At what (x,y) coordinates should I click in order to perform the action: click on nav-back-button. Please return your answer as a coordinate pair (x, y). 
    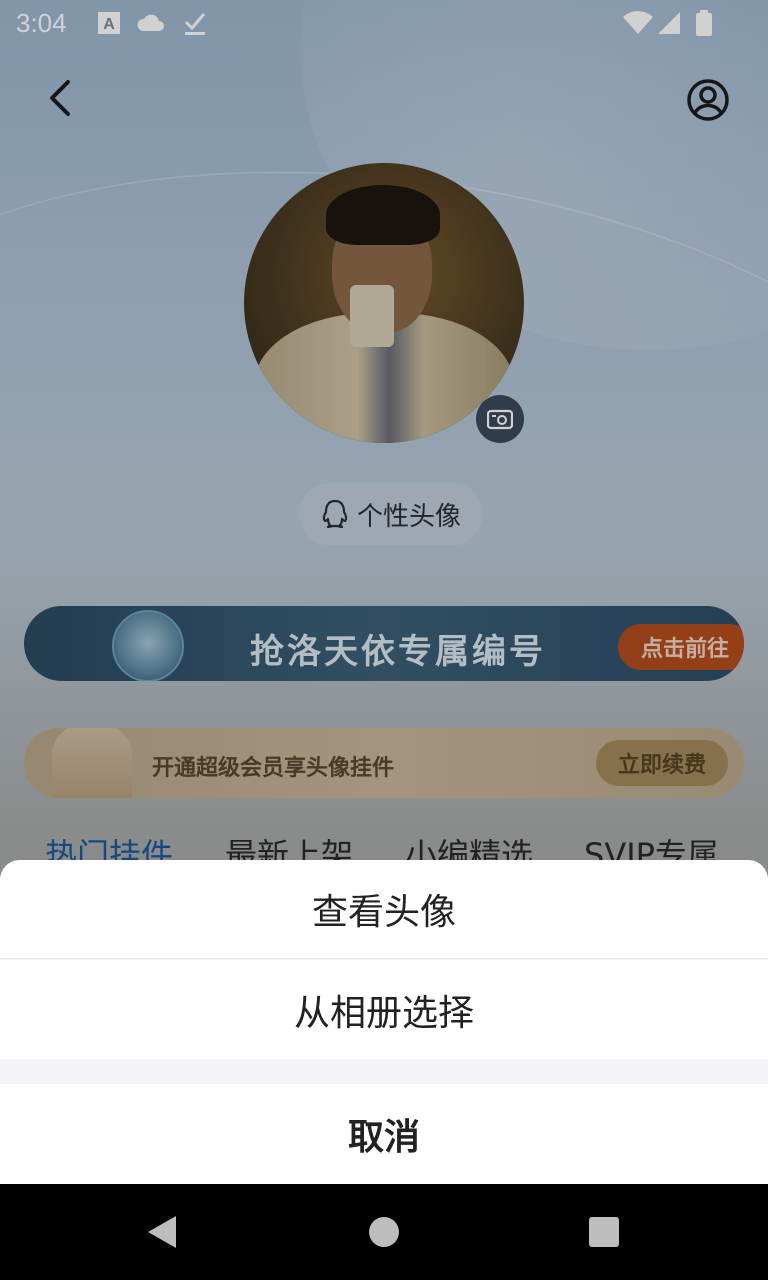
    Looking at the image, I should click on (162, 1232).